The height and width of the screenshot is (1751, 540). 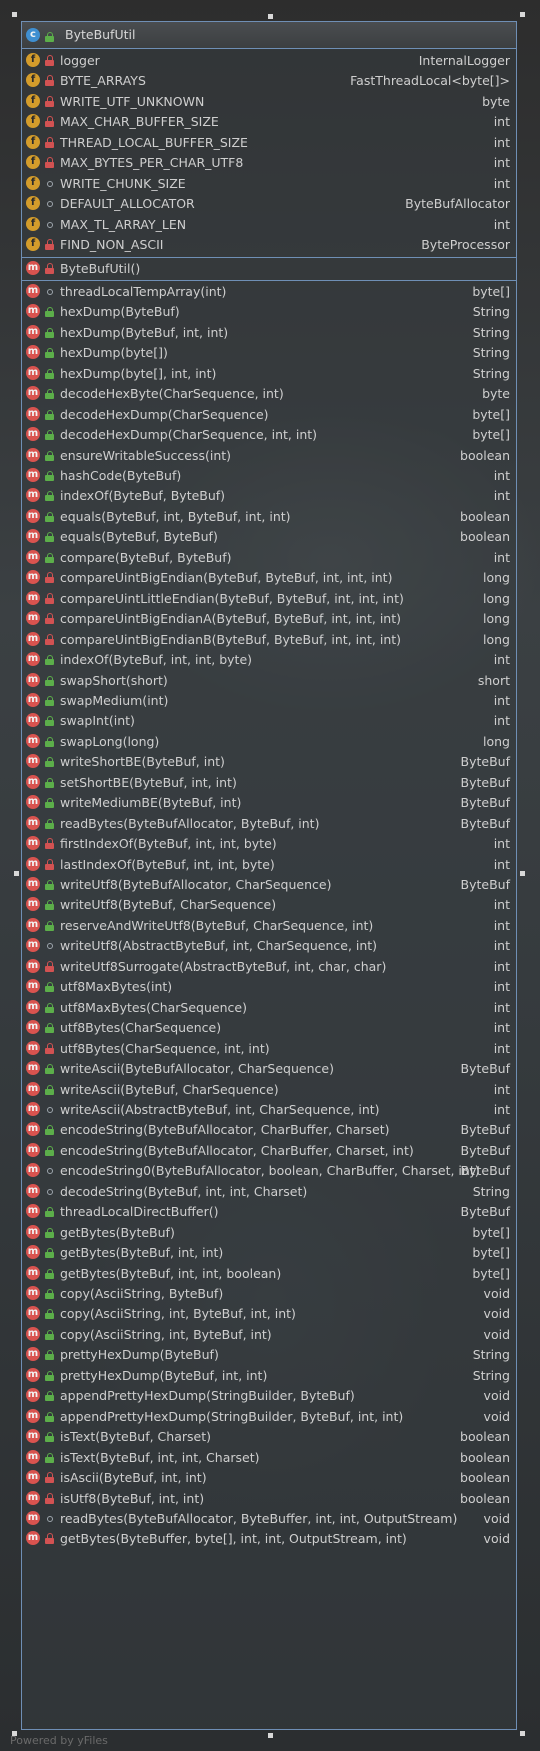 I want to click on selection-handle-bottom-center, so click(x=270, y=1735).